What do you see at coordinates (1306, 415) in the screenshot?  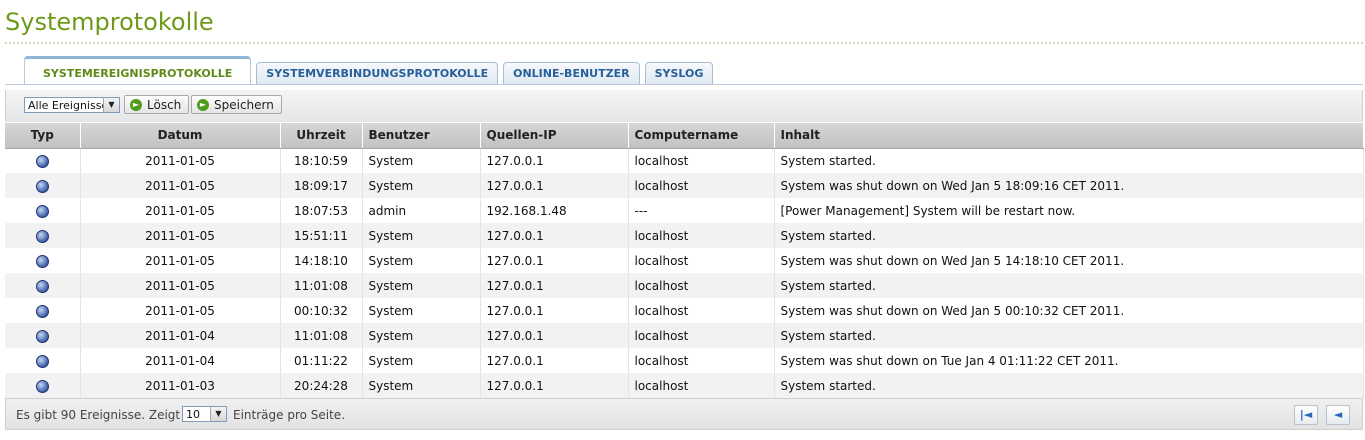 I see `first-page-icon: |◄` at bounding box center [1306, 415].